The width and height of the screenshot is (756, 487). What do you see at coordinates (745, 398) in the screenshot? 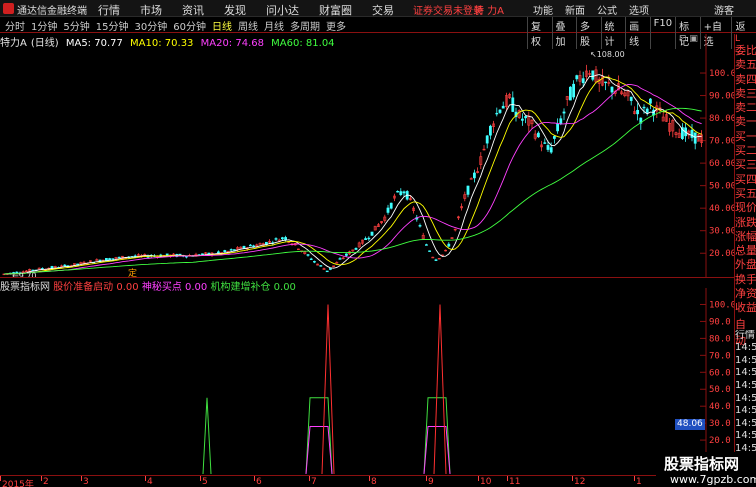
I see `tick-time-4: 14:5` at bounding box center [745, 398].